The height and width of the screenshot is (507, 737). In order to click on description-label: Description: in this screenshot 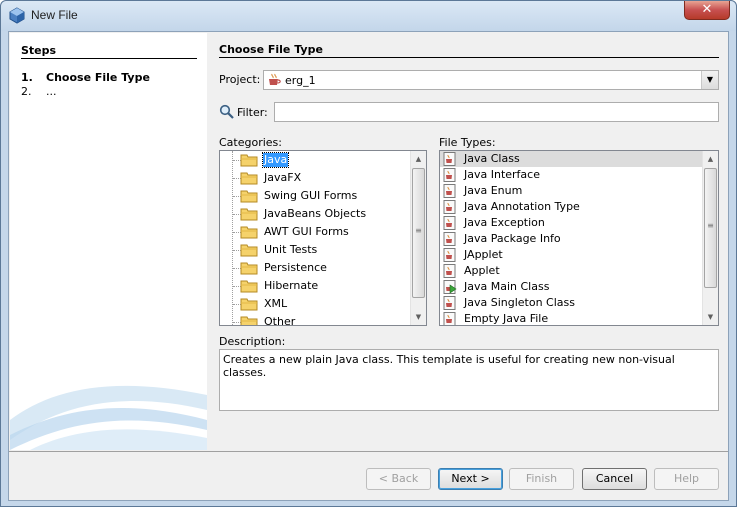, I will do `click(252, 341)`.